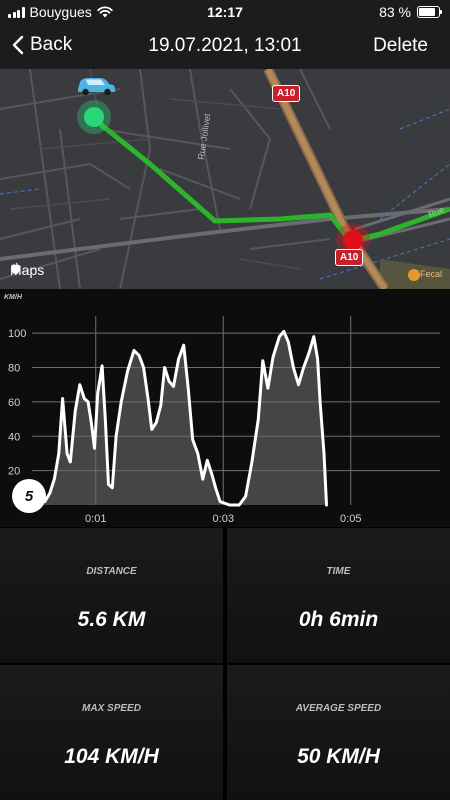  Describe the element at coordinates (111, 571) in the screenshot. I see `distance-label: DISTANCE` at that location.